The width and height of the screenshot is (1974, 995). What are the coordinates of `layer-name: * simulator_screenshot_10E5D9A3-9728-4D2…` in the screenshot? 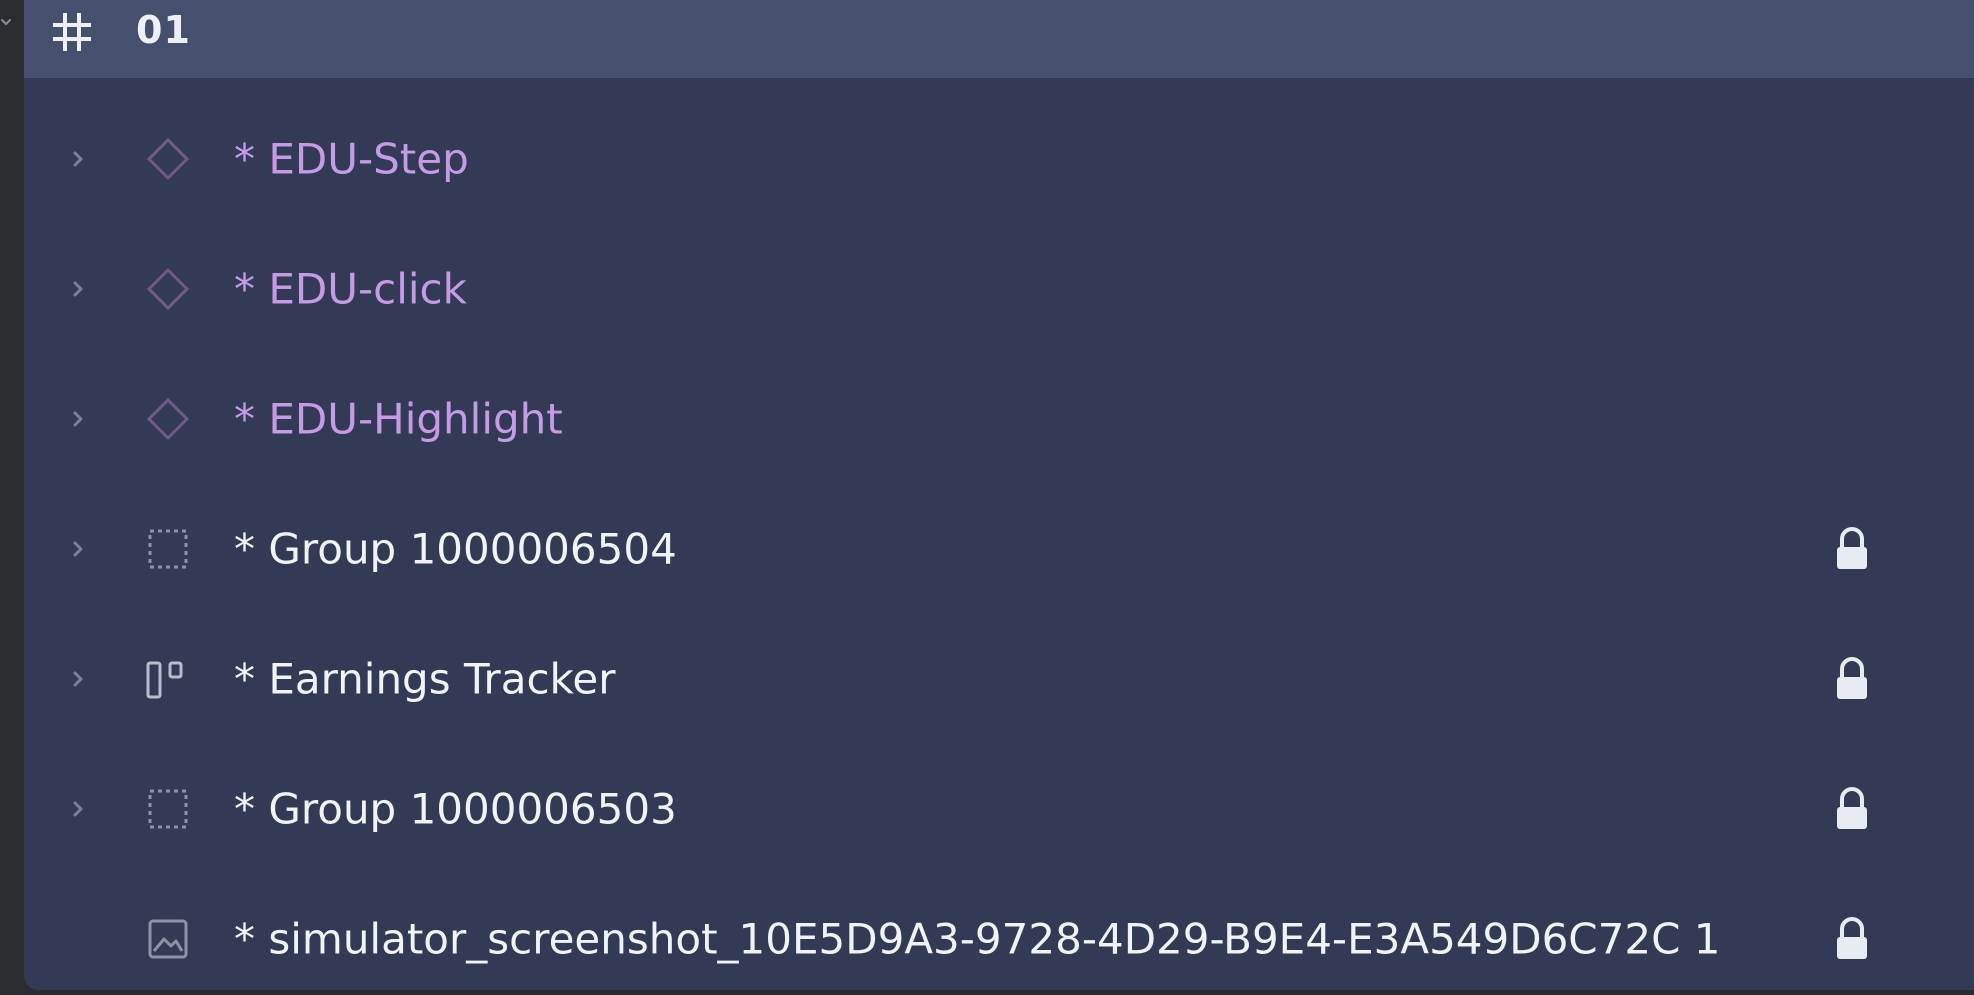 It's located at (977, 939).